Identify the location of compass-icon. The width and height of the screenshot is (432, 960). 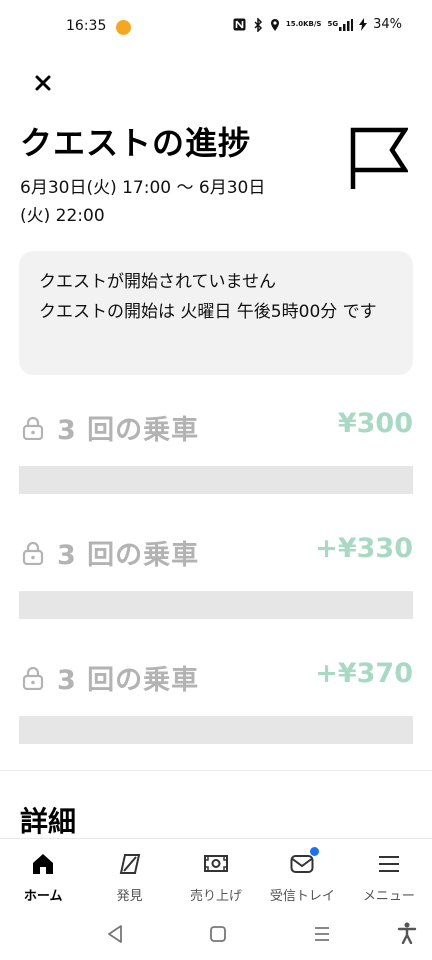
(130, 864).